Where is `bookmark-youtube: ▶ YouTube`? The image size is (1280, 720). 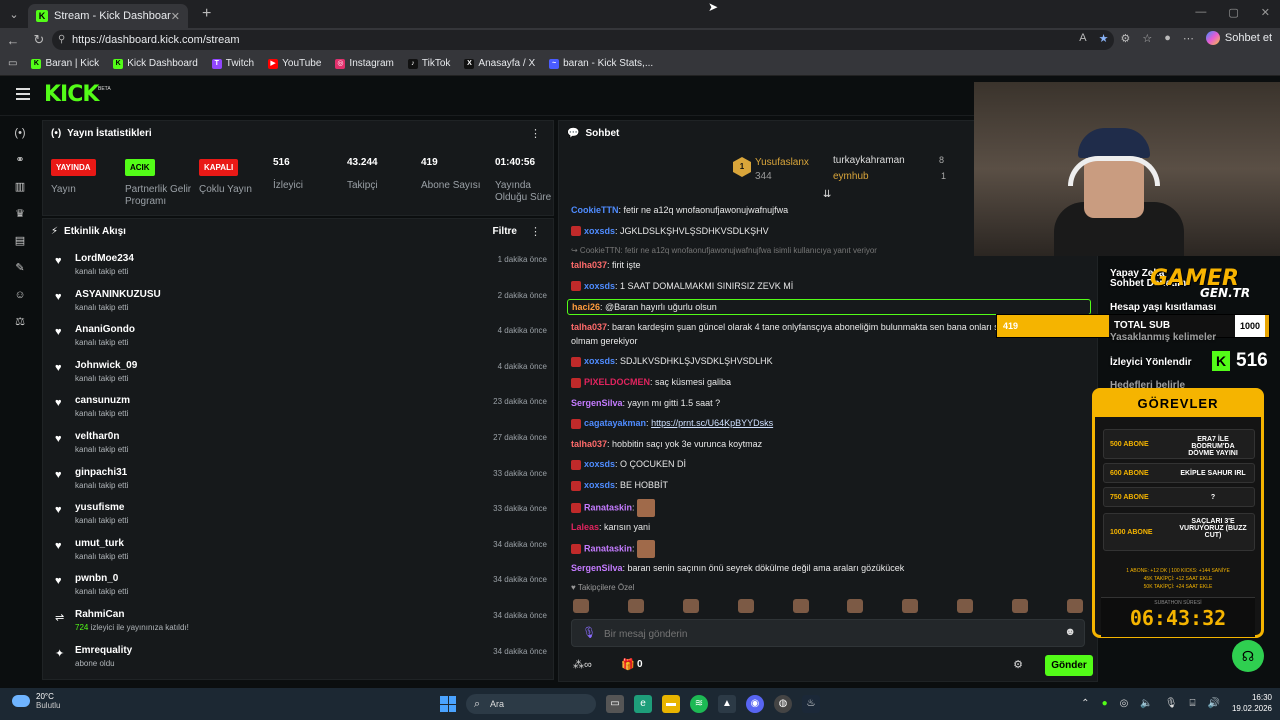 bookmark-youtube: ▶ YouTube is located at coordinates (294, 63).